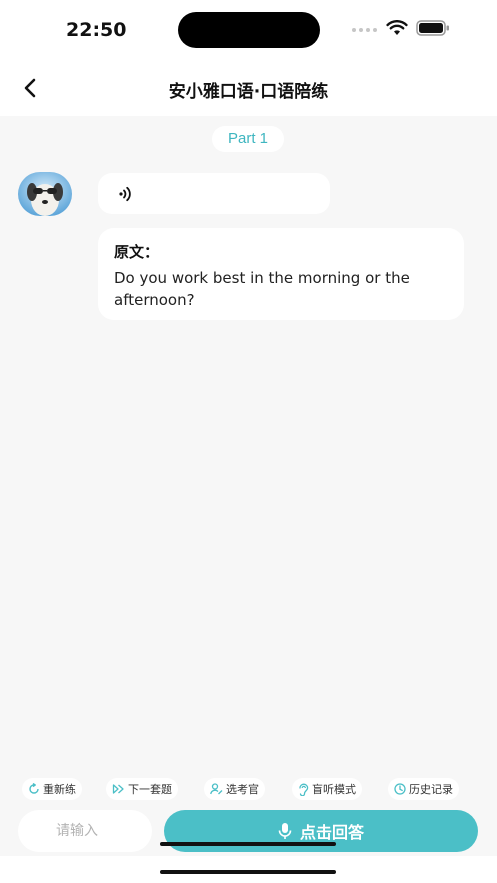  I want to click on next-set-button: 下一套题, so click(142, 789).